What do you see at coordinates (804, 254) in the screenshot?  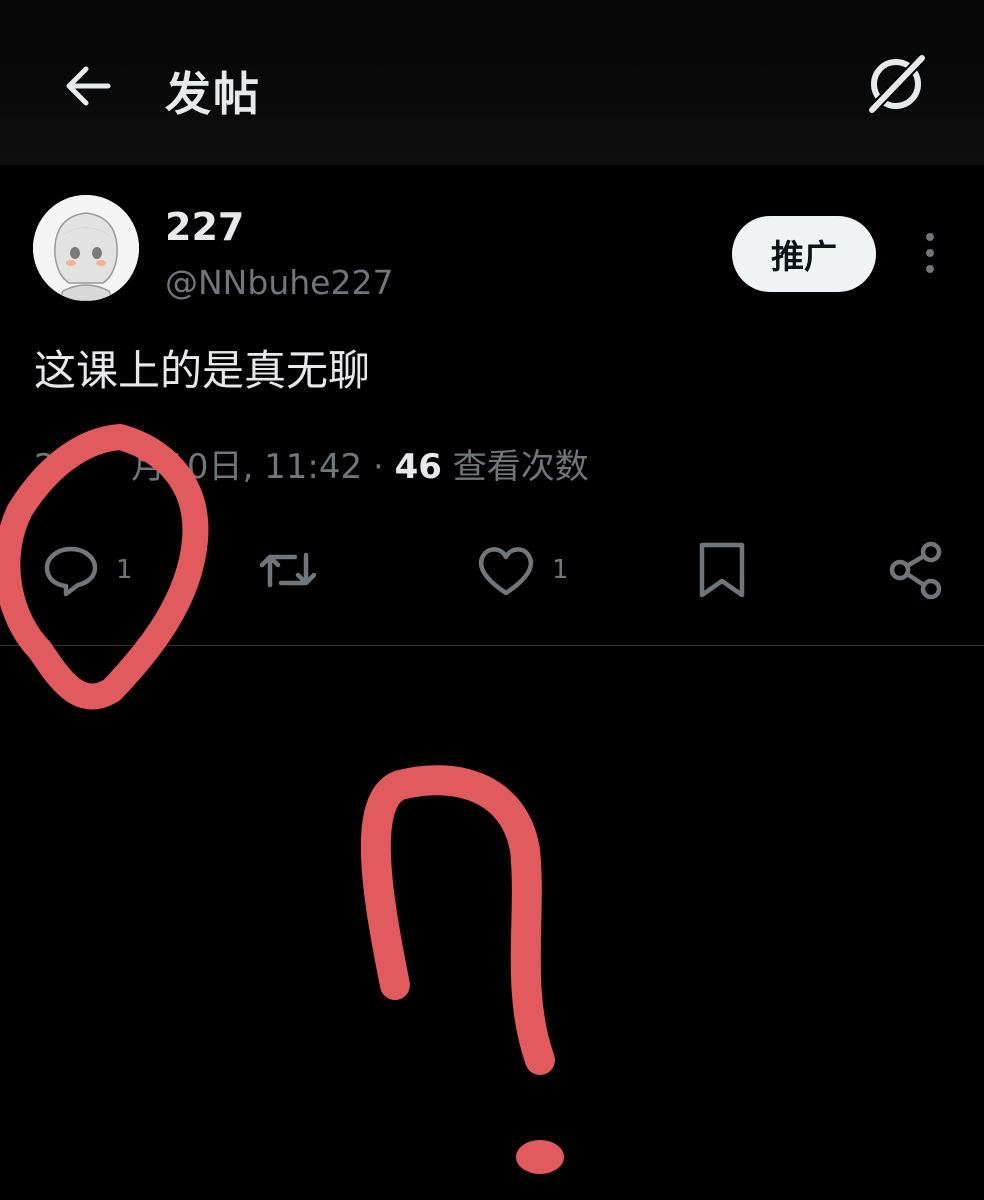 I see `promote-button: 推广` at bounding box center [804, 254].